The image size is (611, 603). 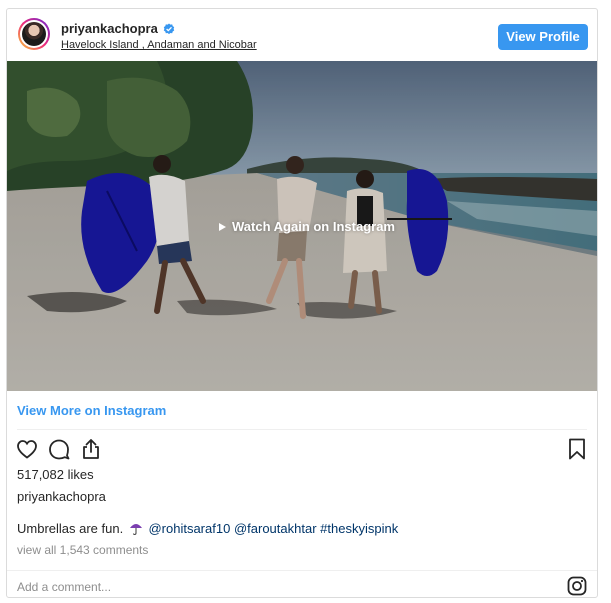 What do you see at coordinates (169, 28) in the screenshot?
I see `verified-badge-icon` at bounding box center [169, 28].